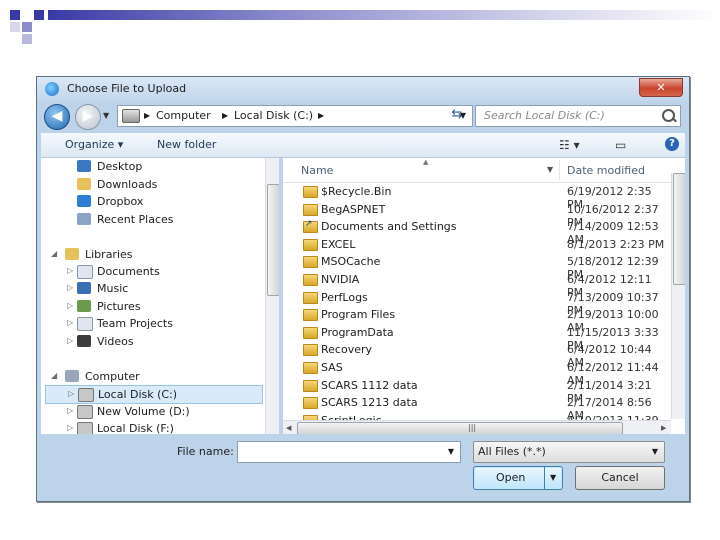 Image resolution: width=720 pixels, height=540 pixels. What do you see at coordinates (183, 115) in the screenshot?
I see `breadcrumb-computer: Computer` at bounding box center [183, 115].